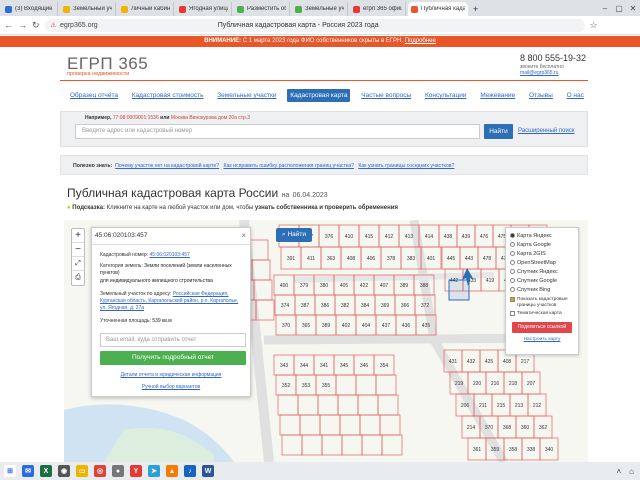 This screenshot has width=640, height=480. Describe the element at coordinates (371, 259) in the screenshot. I see `parcel-number: 406` at that location.